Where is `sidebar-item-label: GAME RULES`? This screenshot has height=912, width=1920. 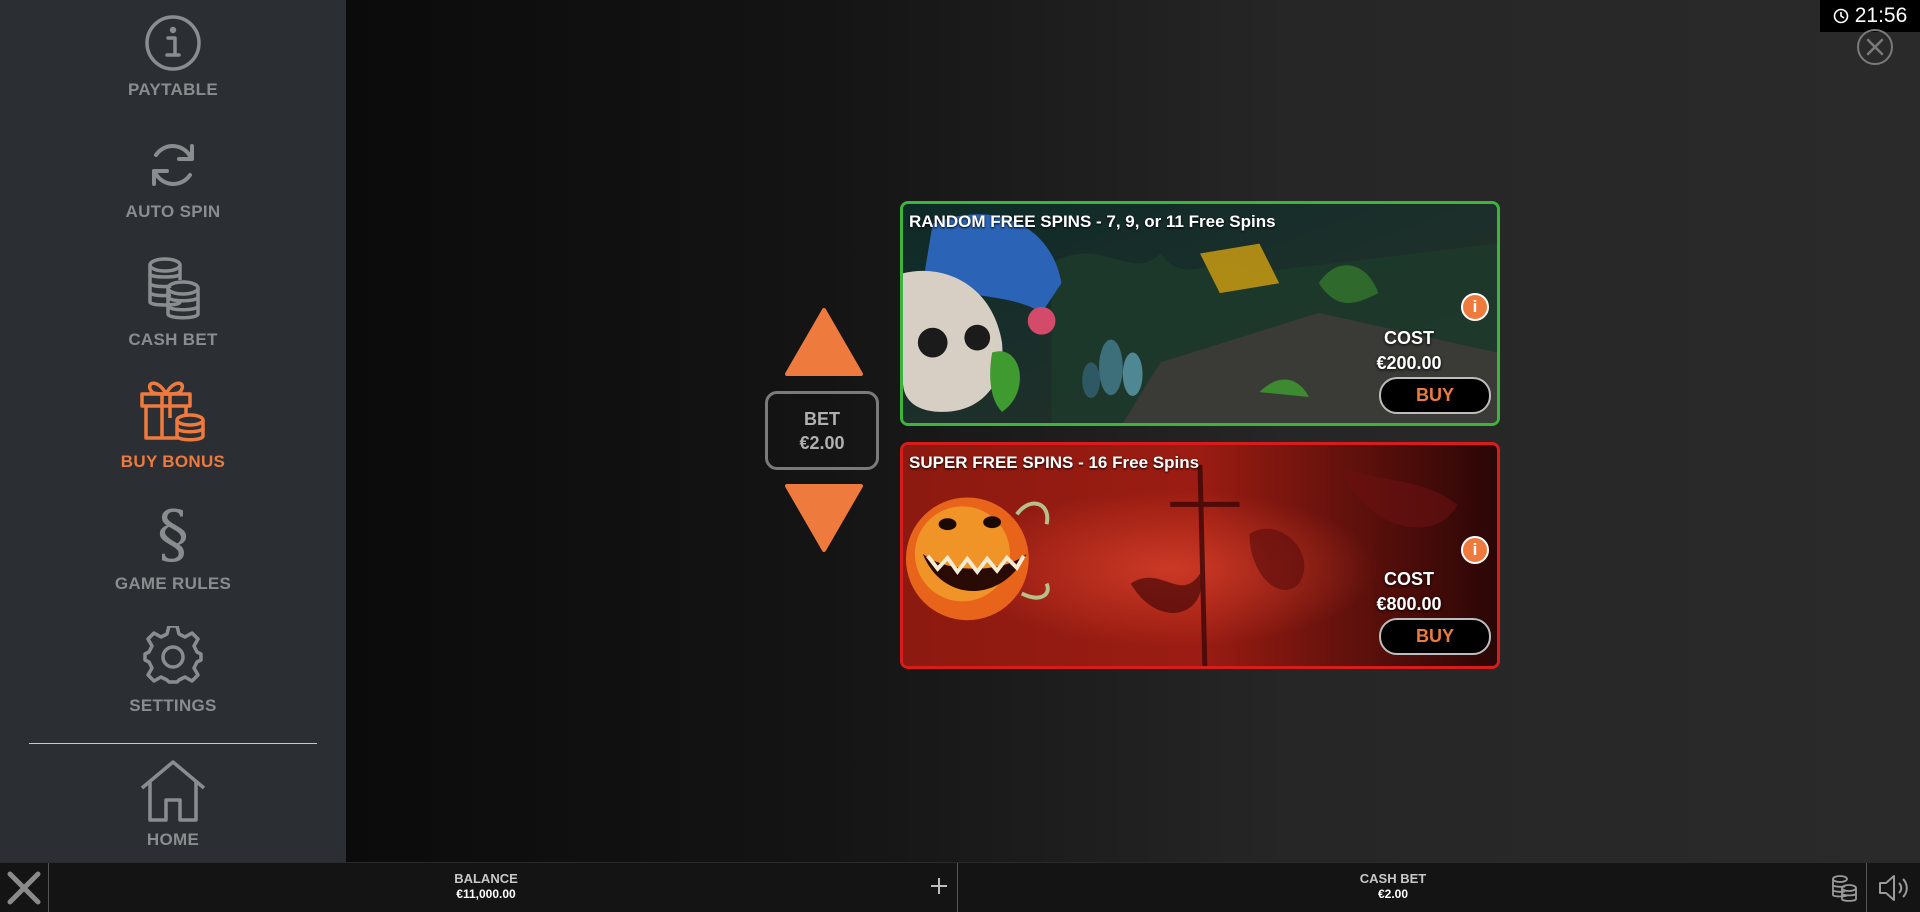
sidebar-item-label: GAME RULES is located at coordinates (173, 583).